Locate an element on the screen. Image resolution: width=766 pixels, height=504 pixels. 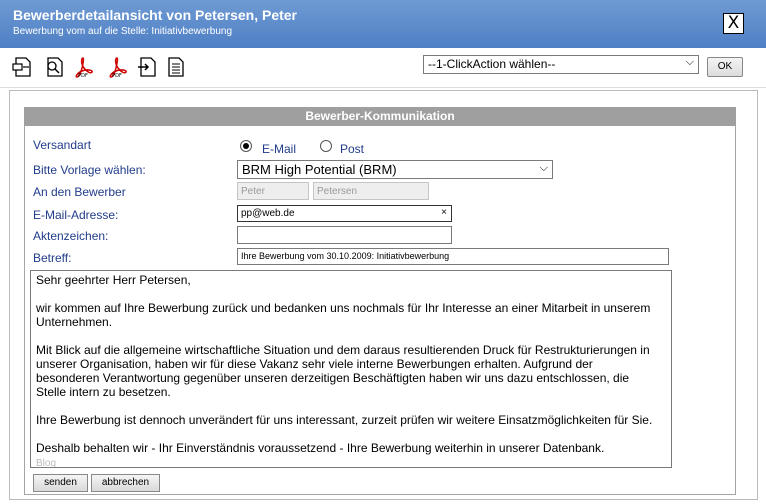
cancel-button: abbrechen is located at coordinates (125, 483).